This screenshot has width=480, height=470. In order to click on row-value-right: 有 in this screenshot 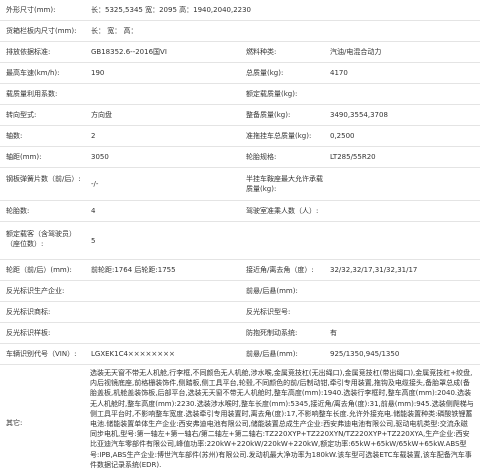, I will do `click(333, 333)`.